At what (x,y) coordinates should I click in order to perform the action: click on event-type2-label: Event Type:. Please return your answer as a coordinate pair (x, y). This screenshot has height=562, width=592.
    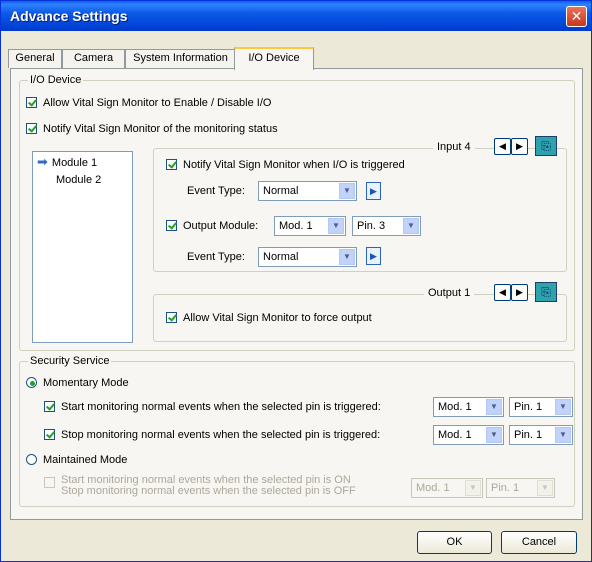
    Looking at the image, I should click on (216, 257).